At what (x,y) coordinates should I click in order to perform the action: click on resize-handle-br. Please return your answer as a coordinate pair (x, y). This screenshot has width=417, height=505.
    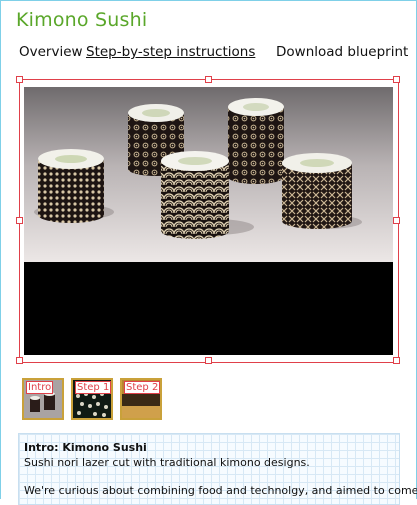
    Looking at the image, I should click on (396, 360).